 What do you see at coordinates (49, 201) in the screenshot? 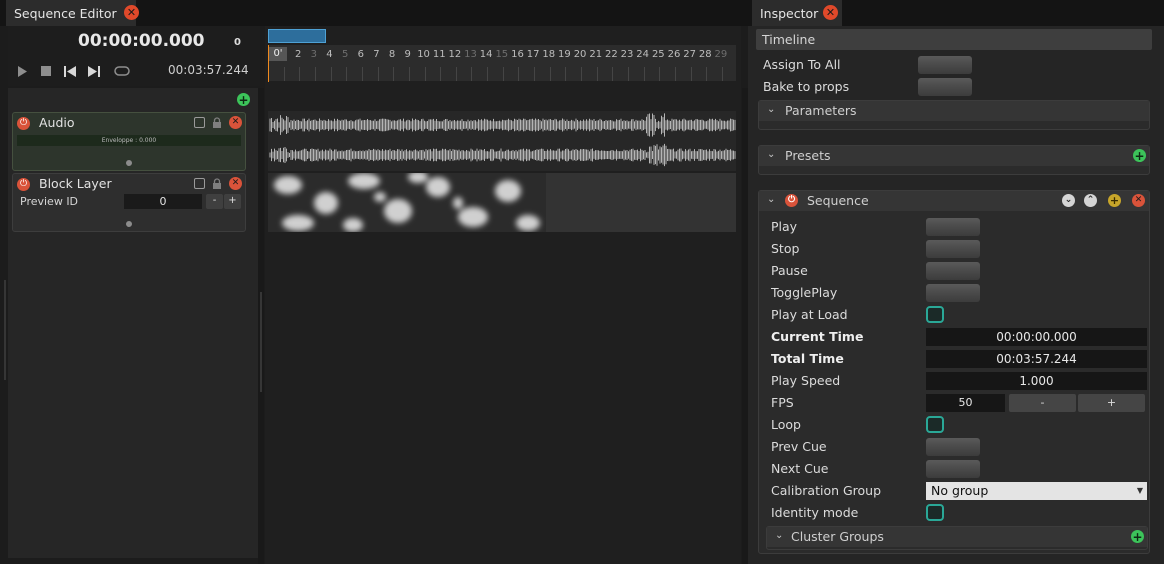
I see `preview-id-label: Preview ID` at bounding box center [49, 201].